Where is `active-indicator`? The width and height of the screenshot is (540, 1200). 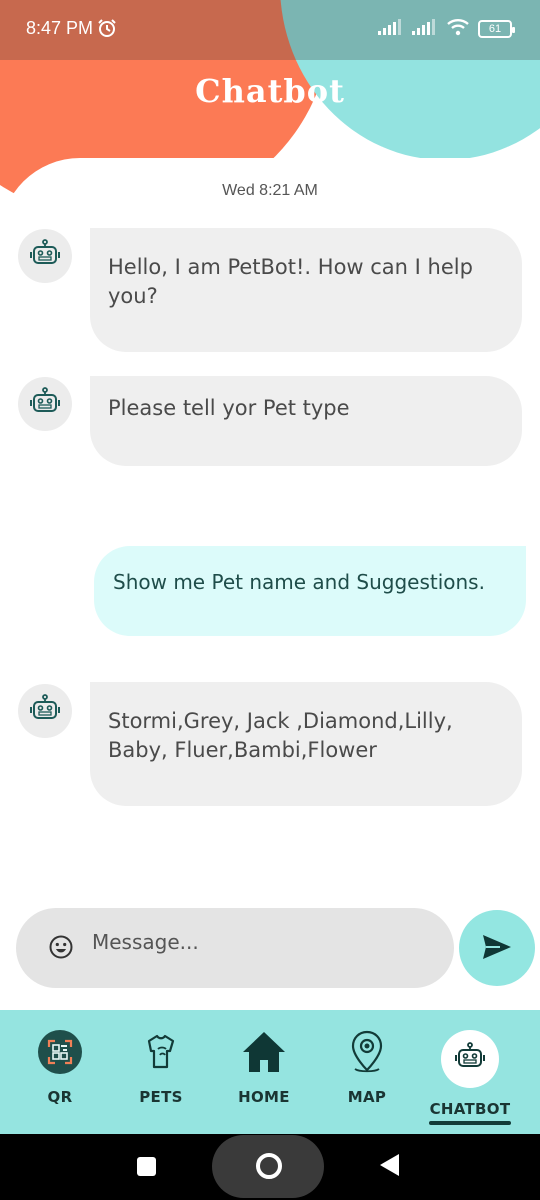
active-indicator is located at coordinates (470, 1059).